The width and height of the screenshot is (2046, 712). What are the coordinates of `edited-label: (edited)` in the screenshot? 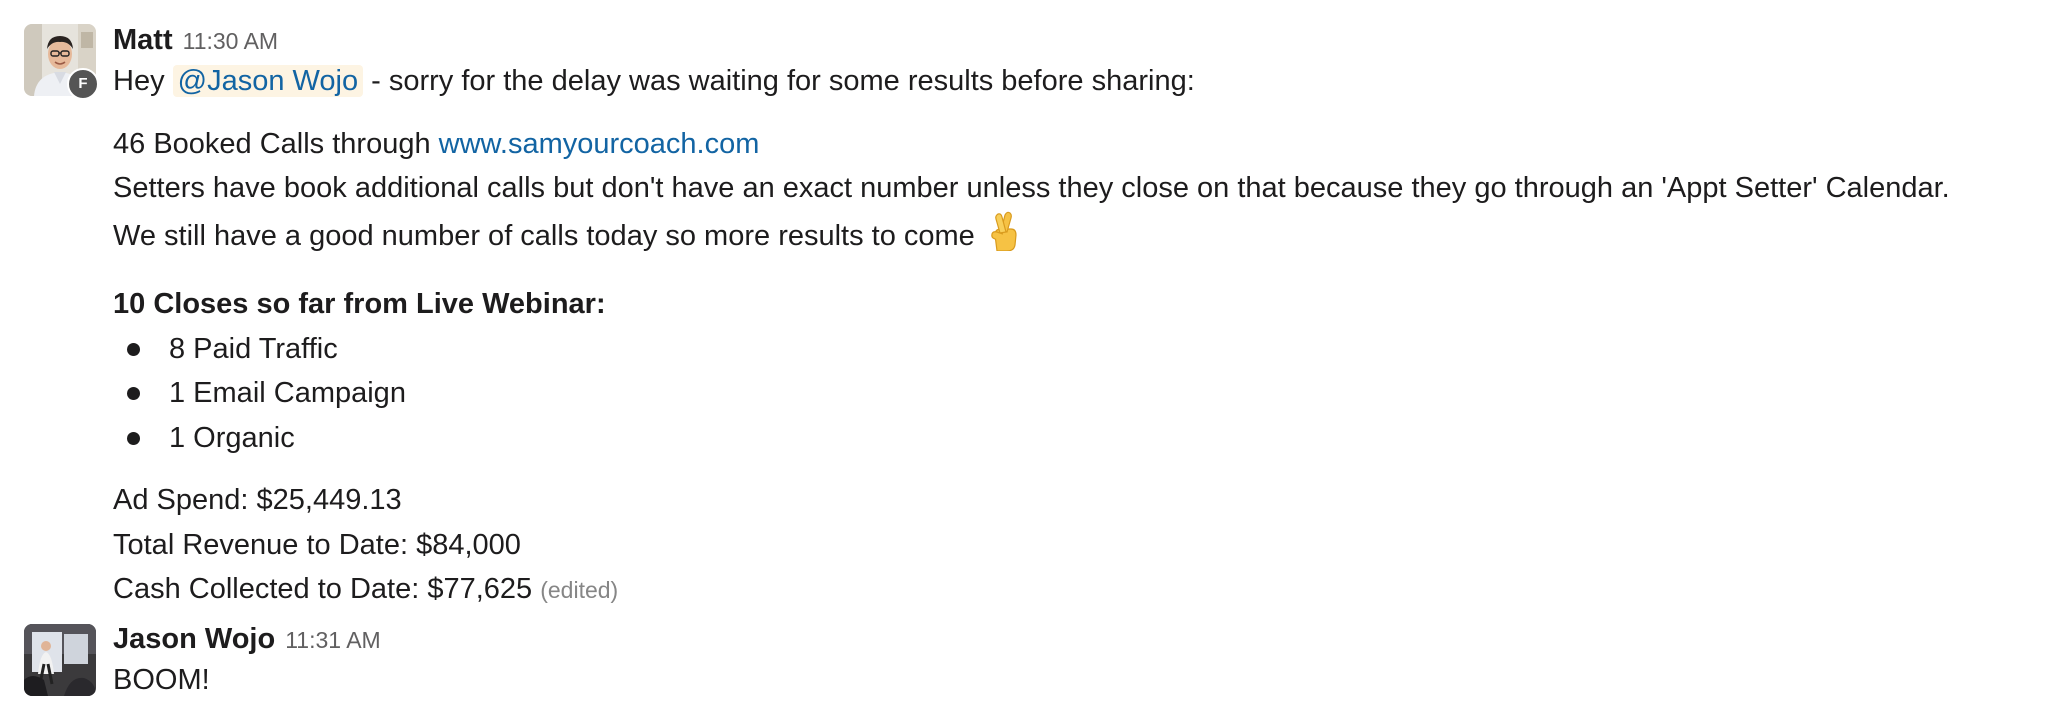 It's located at (579, 590).